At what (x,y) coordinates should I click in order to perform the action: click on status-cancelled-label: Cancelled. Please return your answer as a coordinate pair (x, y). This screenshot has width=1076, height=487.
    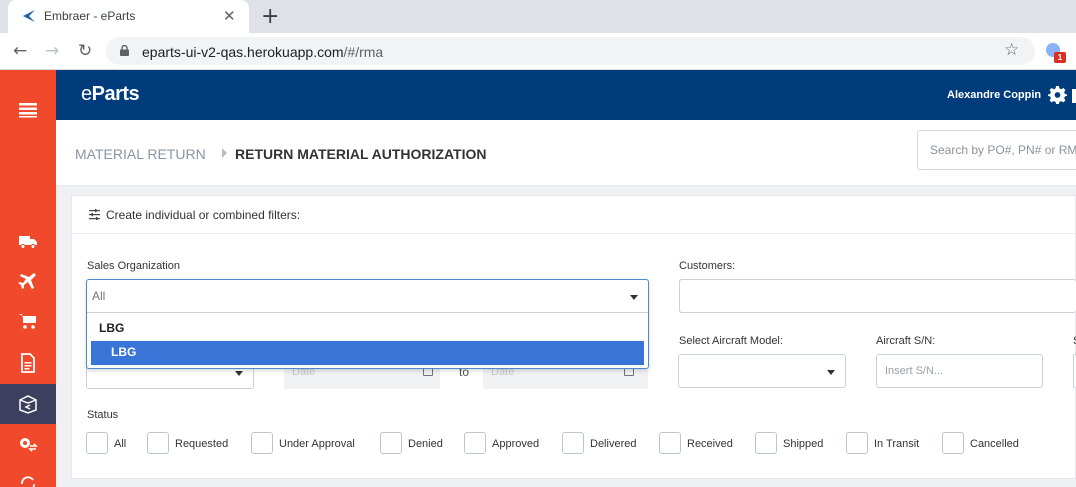
    Looking at the image, I should click on (994, 444).